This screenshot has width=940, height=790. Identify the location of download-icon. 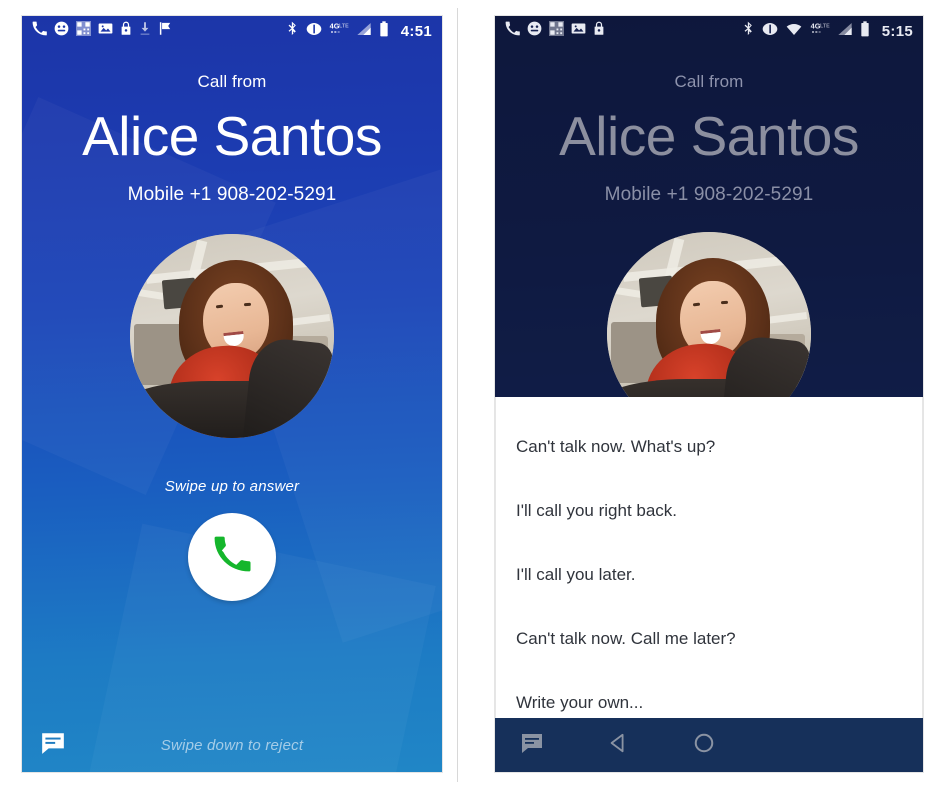
(145, 31).